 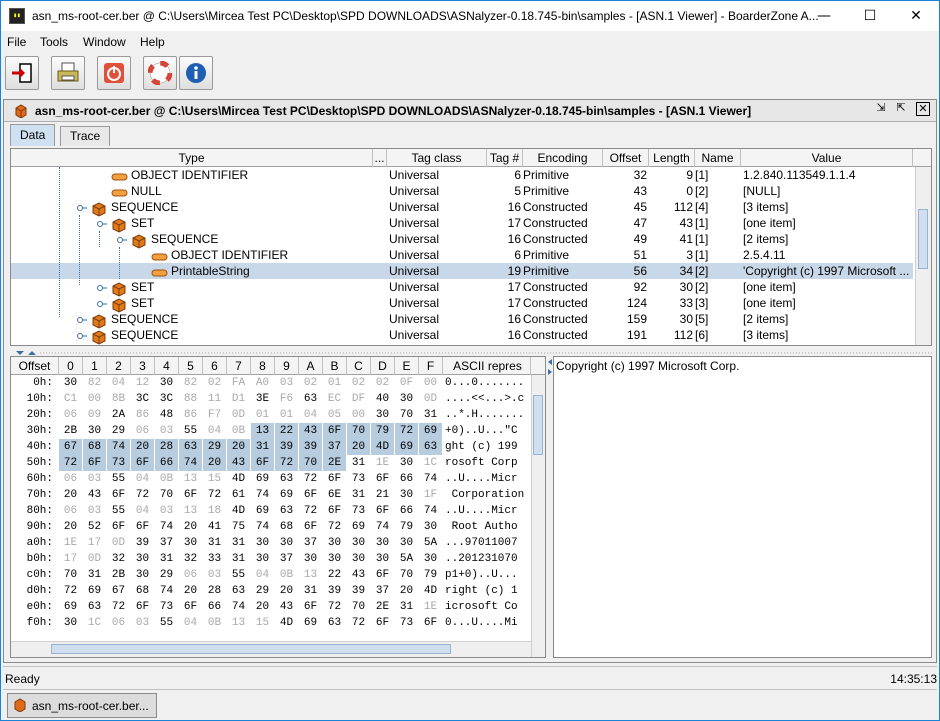 I want to click on hex-byte: F7, so click(x=214, y=415).